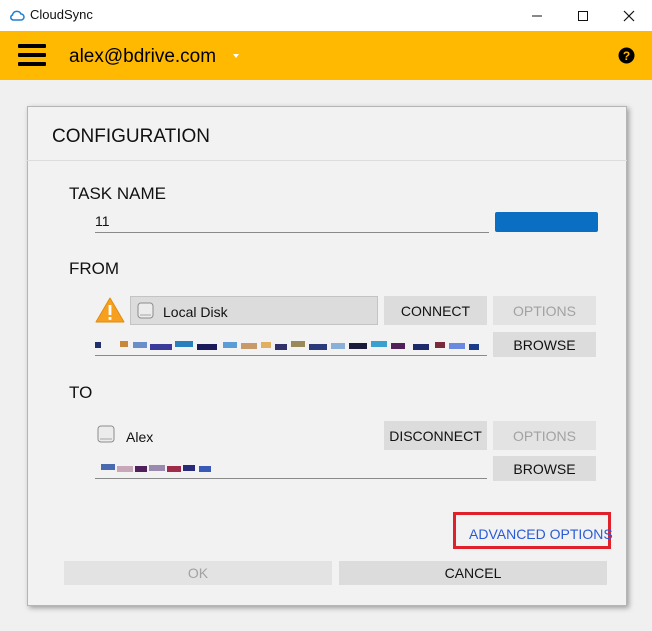  I want to click on source-label: Local Disk, so click(195, 312).